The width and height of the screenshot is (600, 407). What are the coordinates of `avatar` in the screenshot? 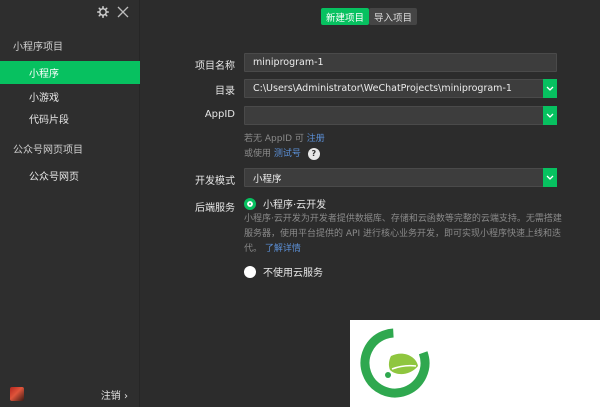 It's located at (17, 394).